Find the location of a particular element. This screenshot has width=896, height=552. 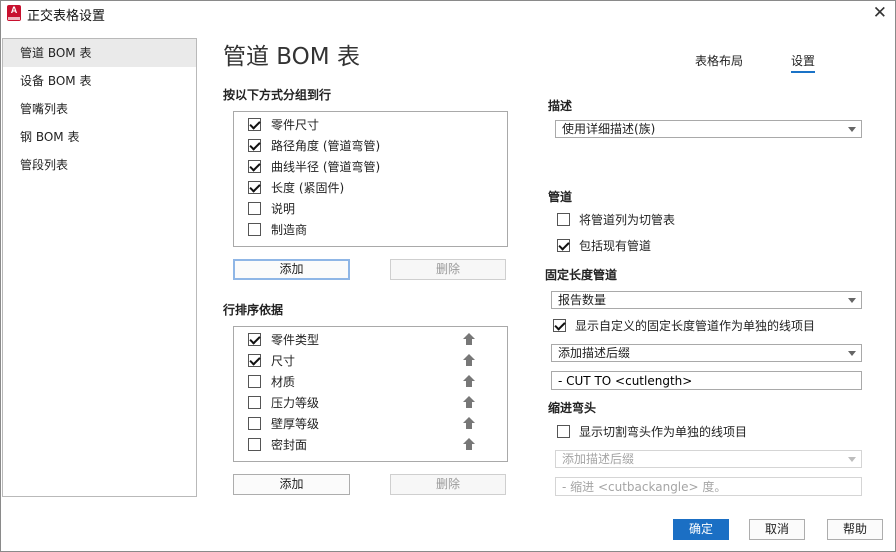

list-item: 制造商 is located at coordinates (277, 229).